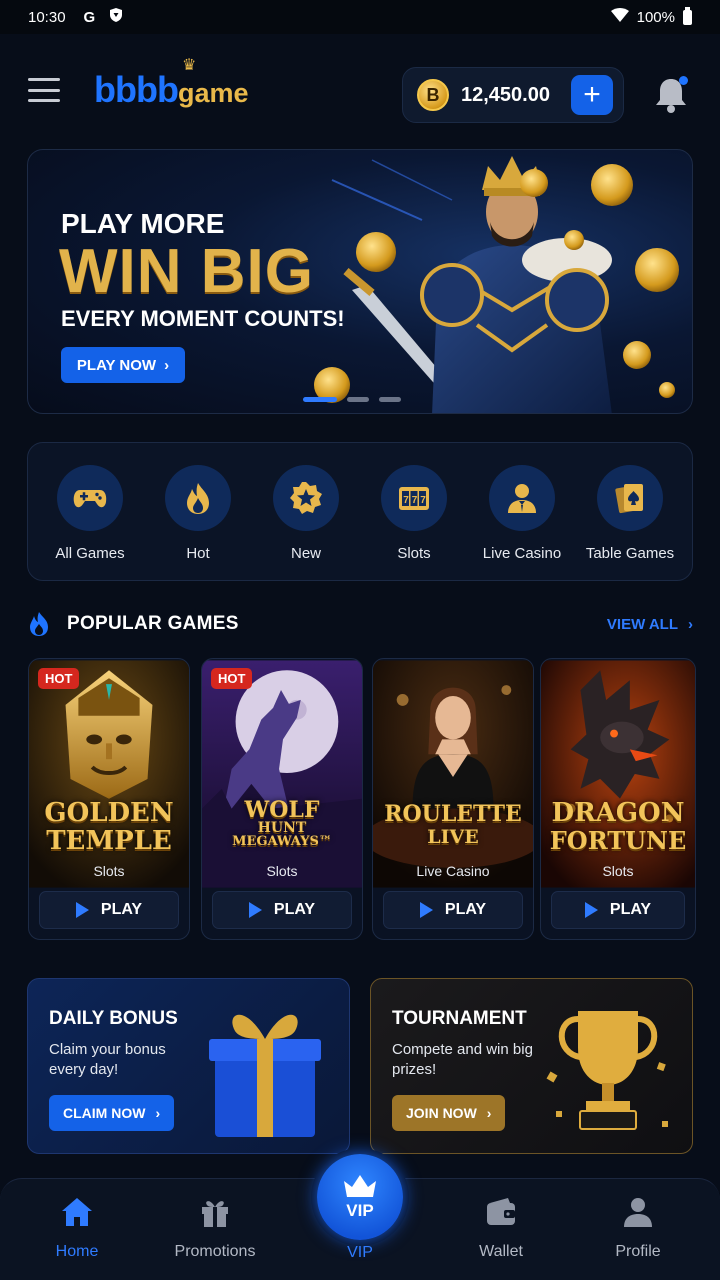 Image resolution: width=720 pixels, height=1280 pixels. What do you see at coordinates (522, 553) in the screenshot?
I see `category-label: Live Casino` at bounding box center [522, 553].